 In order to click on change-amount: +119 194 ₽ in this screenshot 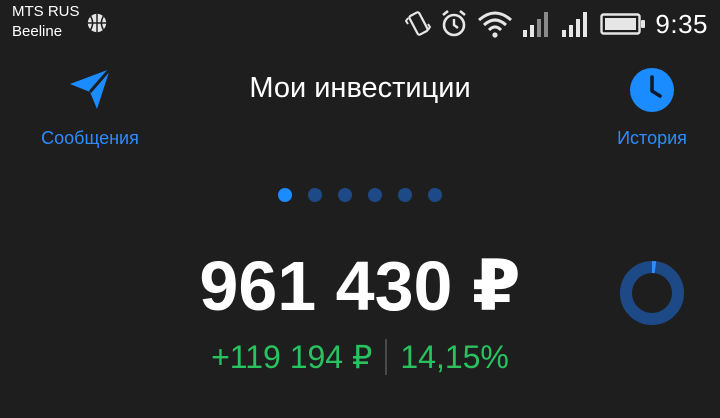, I will do `click(292, 357)`.